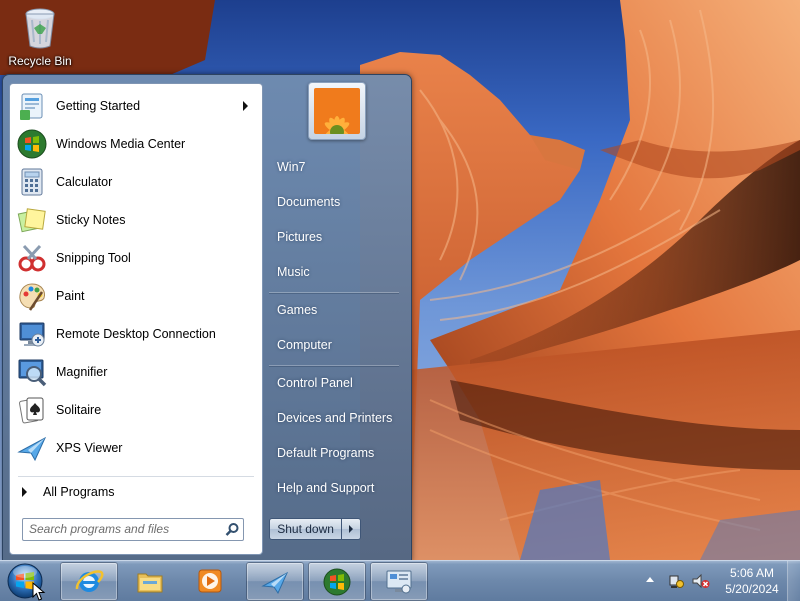  Describe the element at coordinates (335, 167) in the screenshot. I see `right-item-win7: Win7` at that location.